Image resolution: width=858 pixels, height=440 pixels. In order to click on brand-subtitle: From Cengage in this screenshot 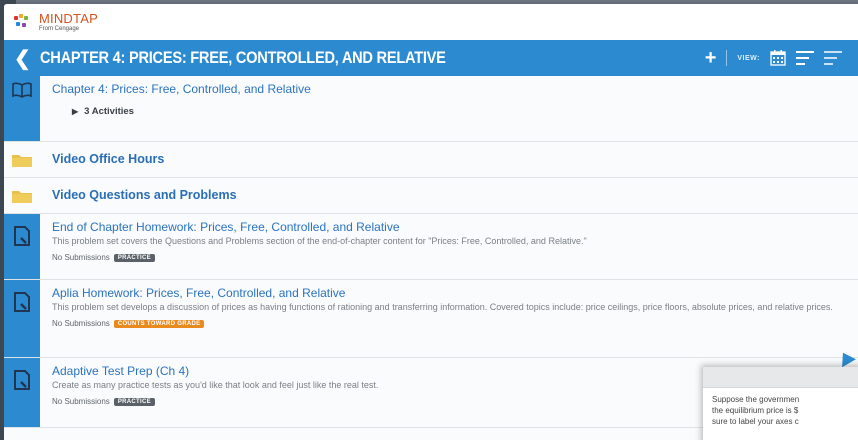, I will do `click(59, 29)`.